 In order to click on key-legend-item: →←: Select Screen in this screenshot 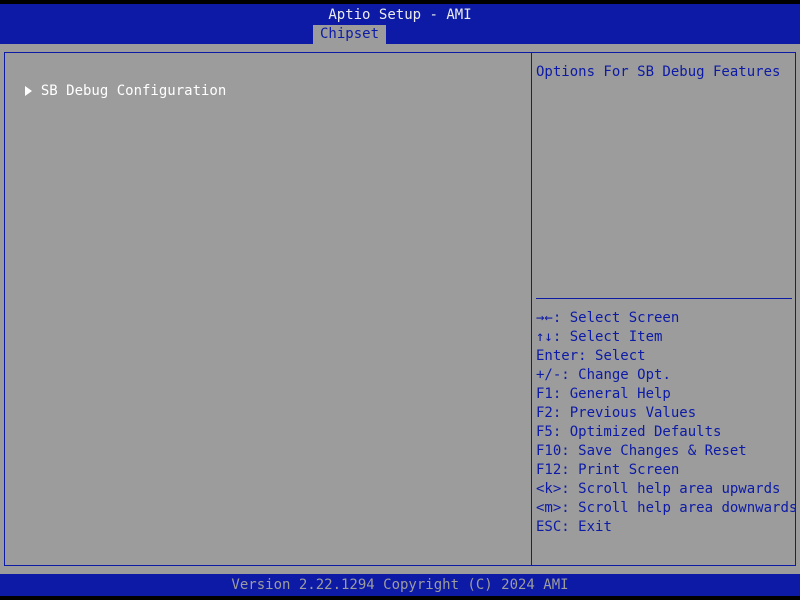, I will do `click(666, 318)`.